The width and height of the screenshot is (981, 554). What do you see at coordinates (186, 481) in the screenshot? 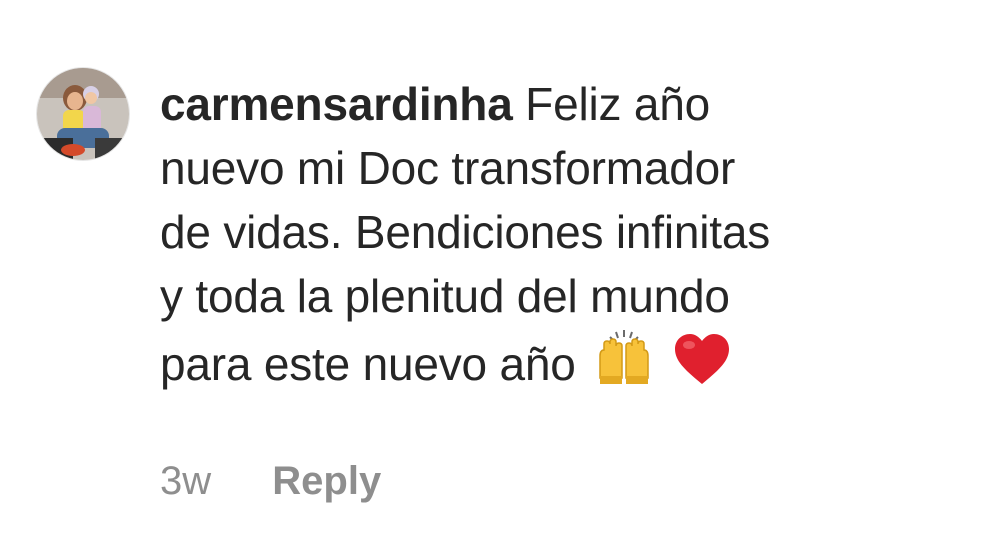
I see `timestamp: 3w` at bounding box center [186, 481].